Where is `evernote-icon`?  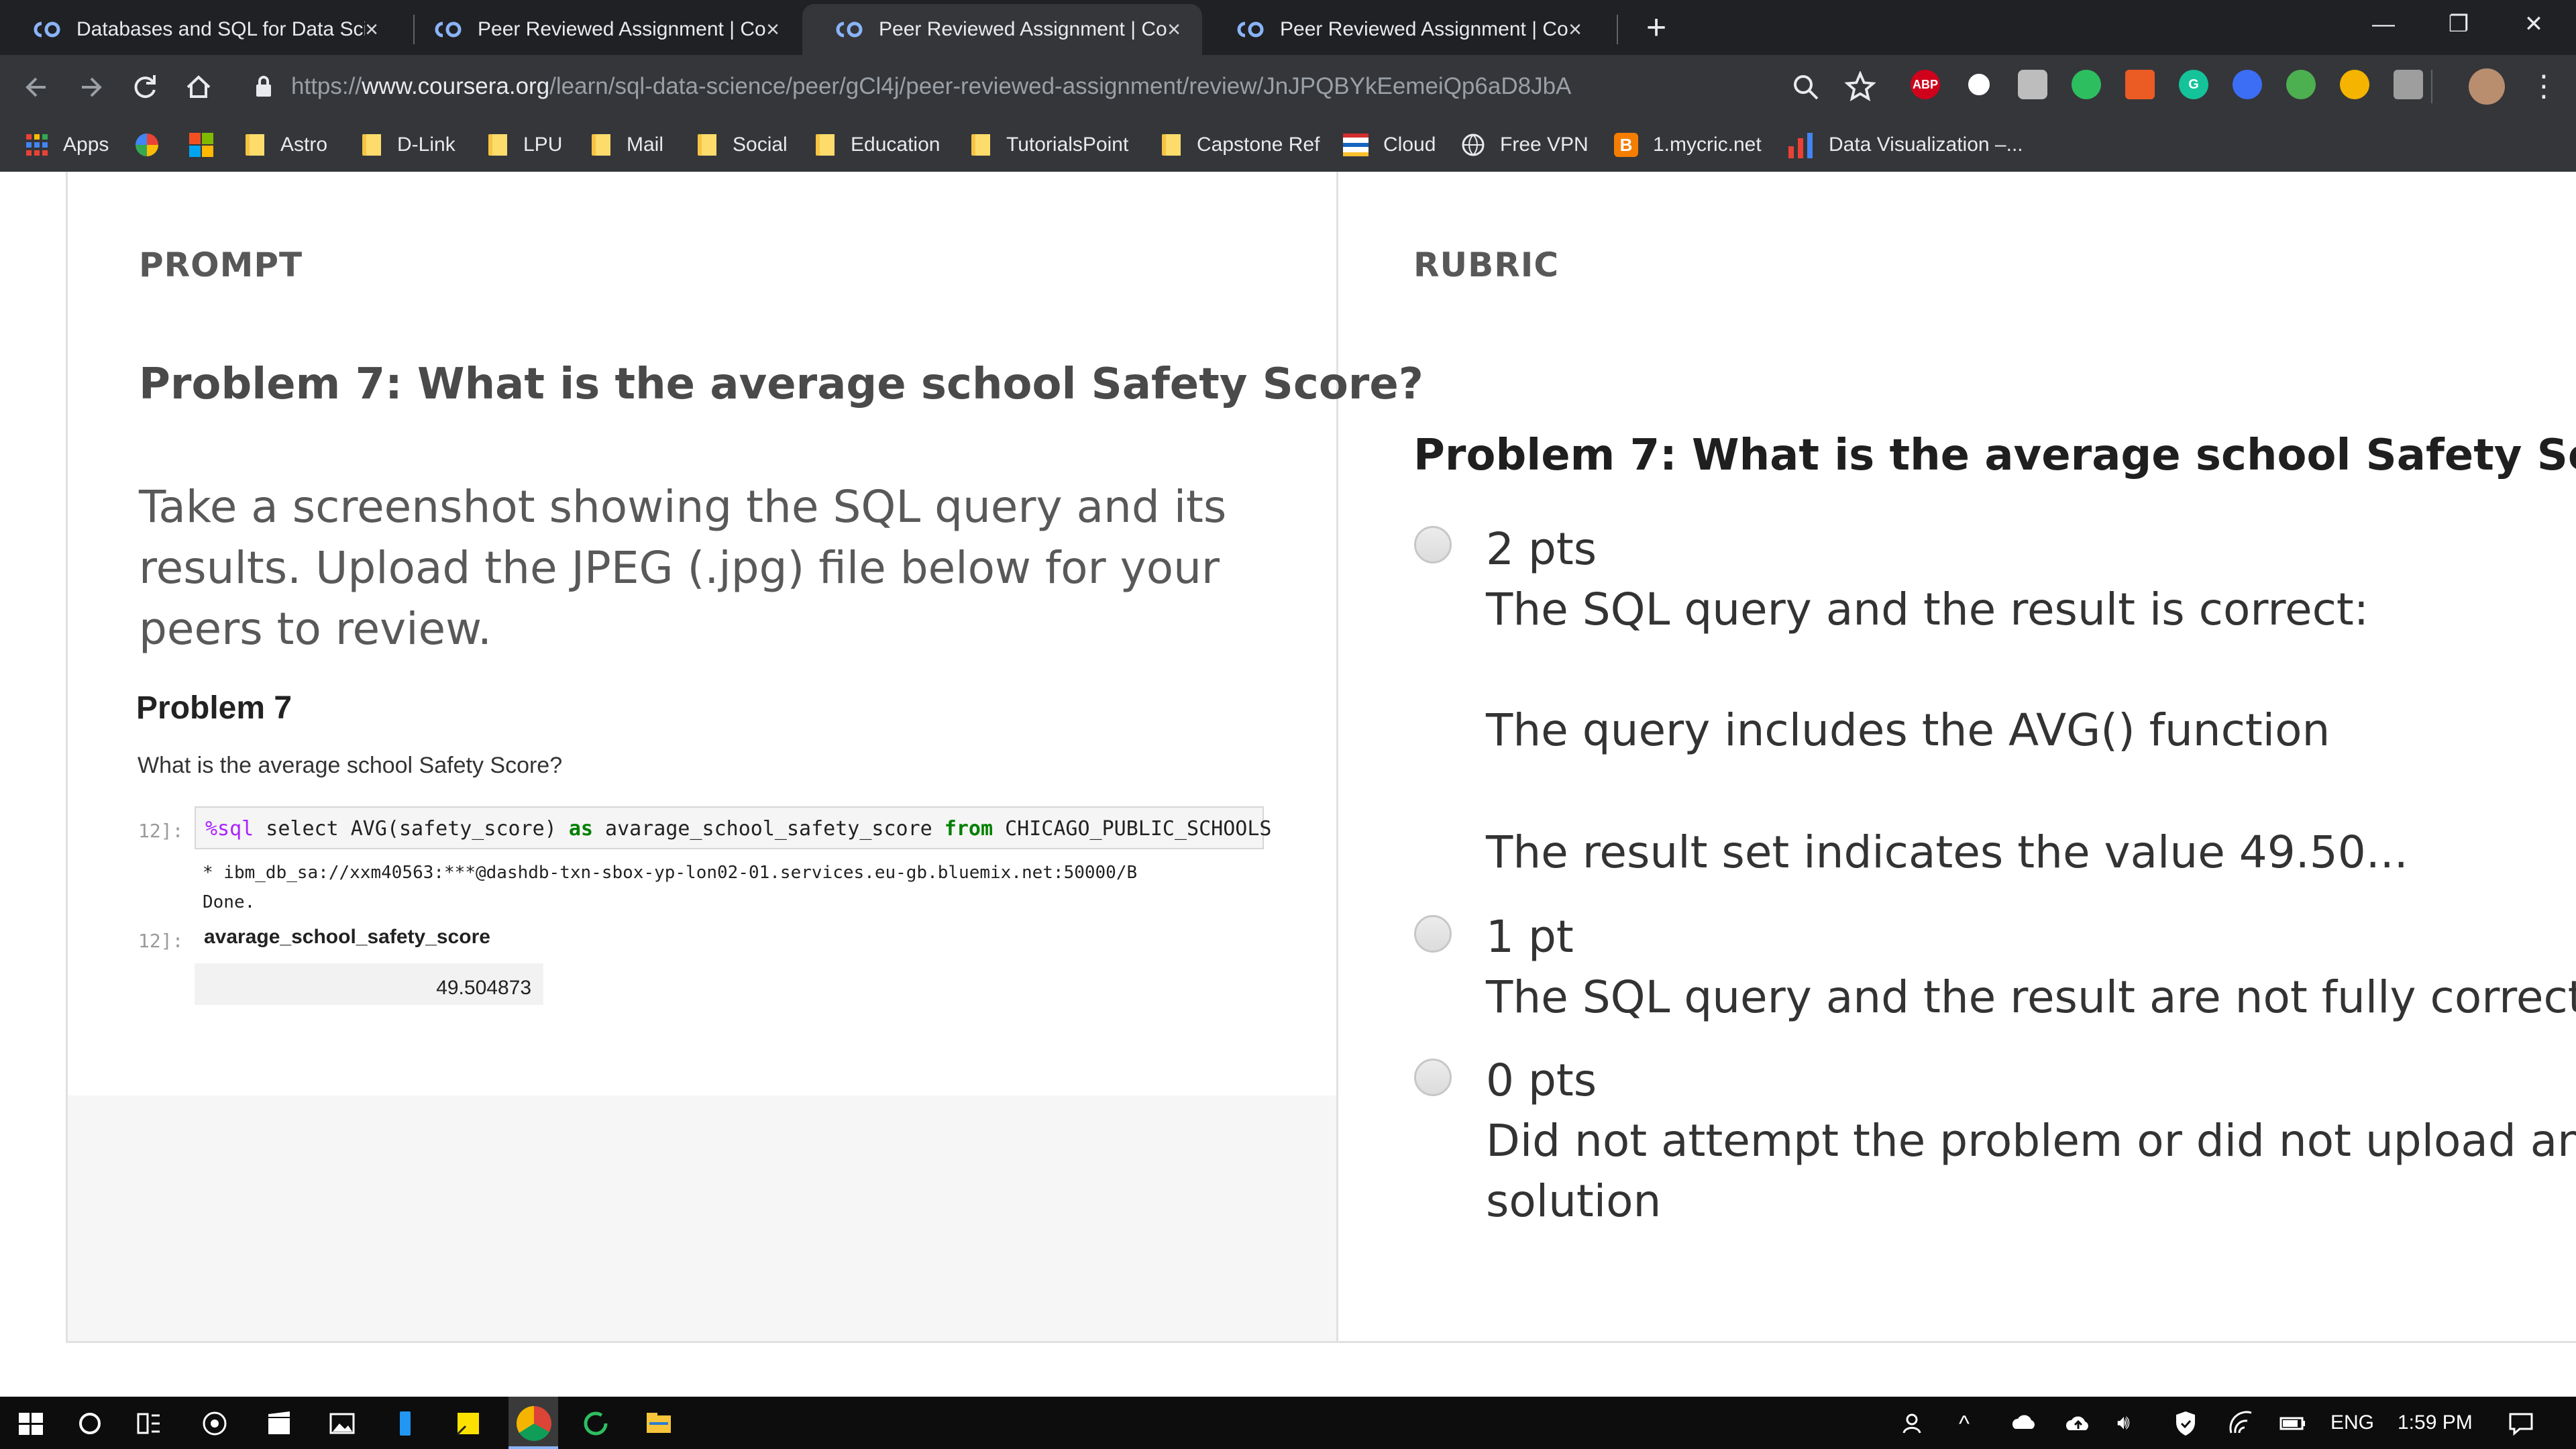
evernote-icon is located at coordinates (2086, 84).